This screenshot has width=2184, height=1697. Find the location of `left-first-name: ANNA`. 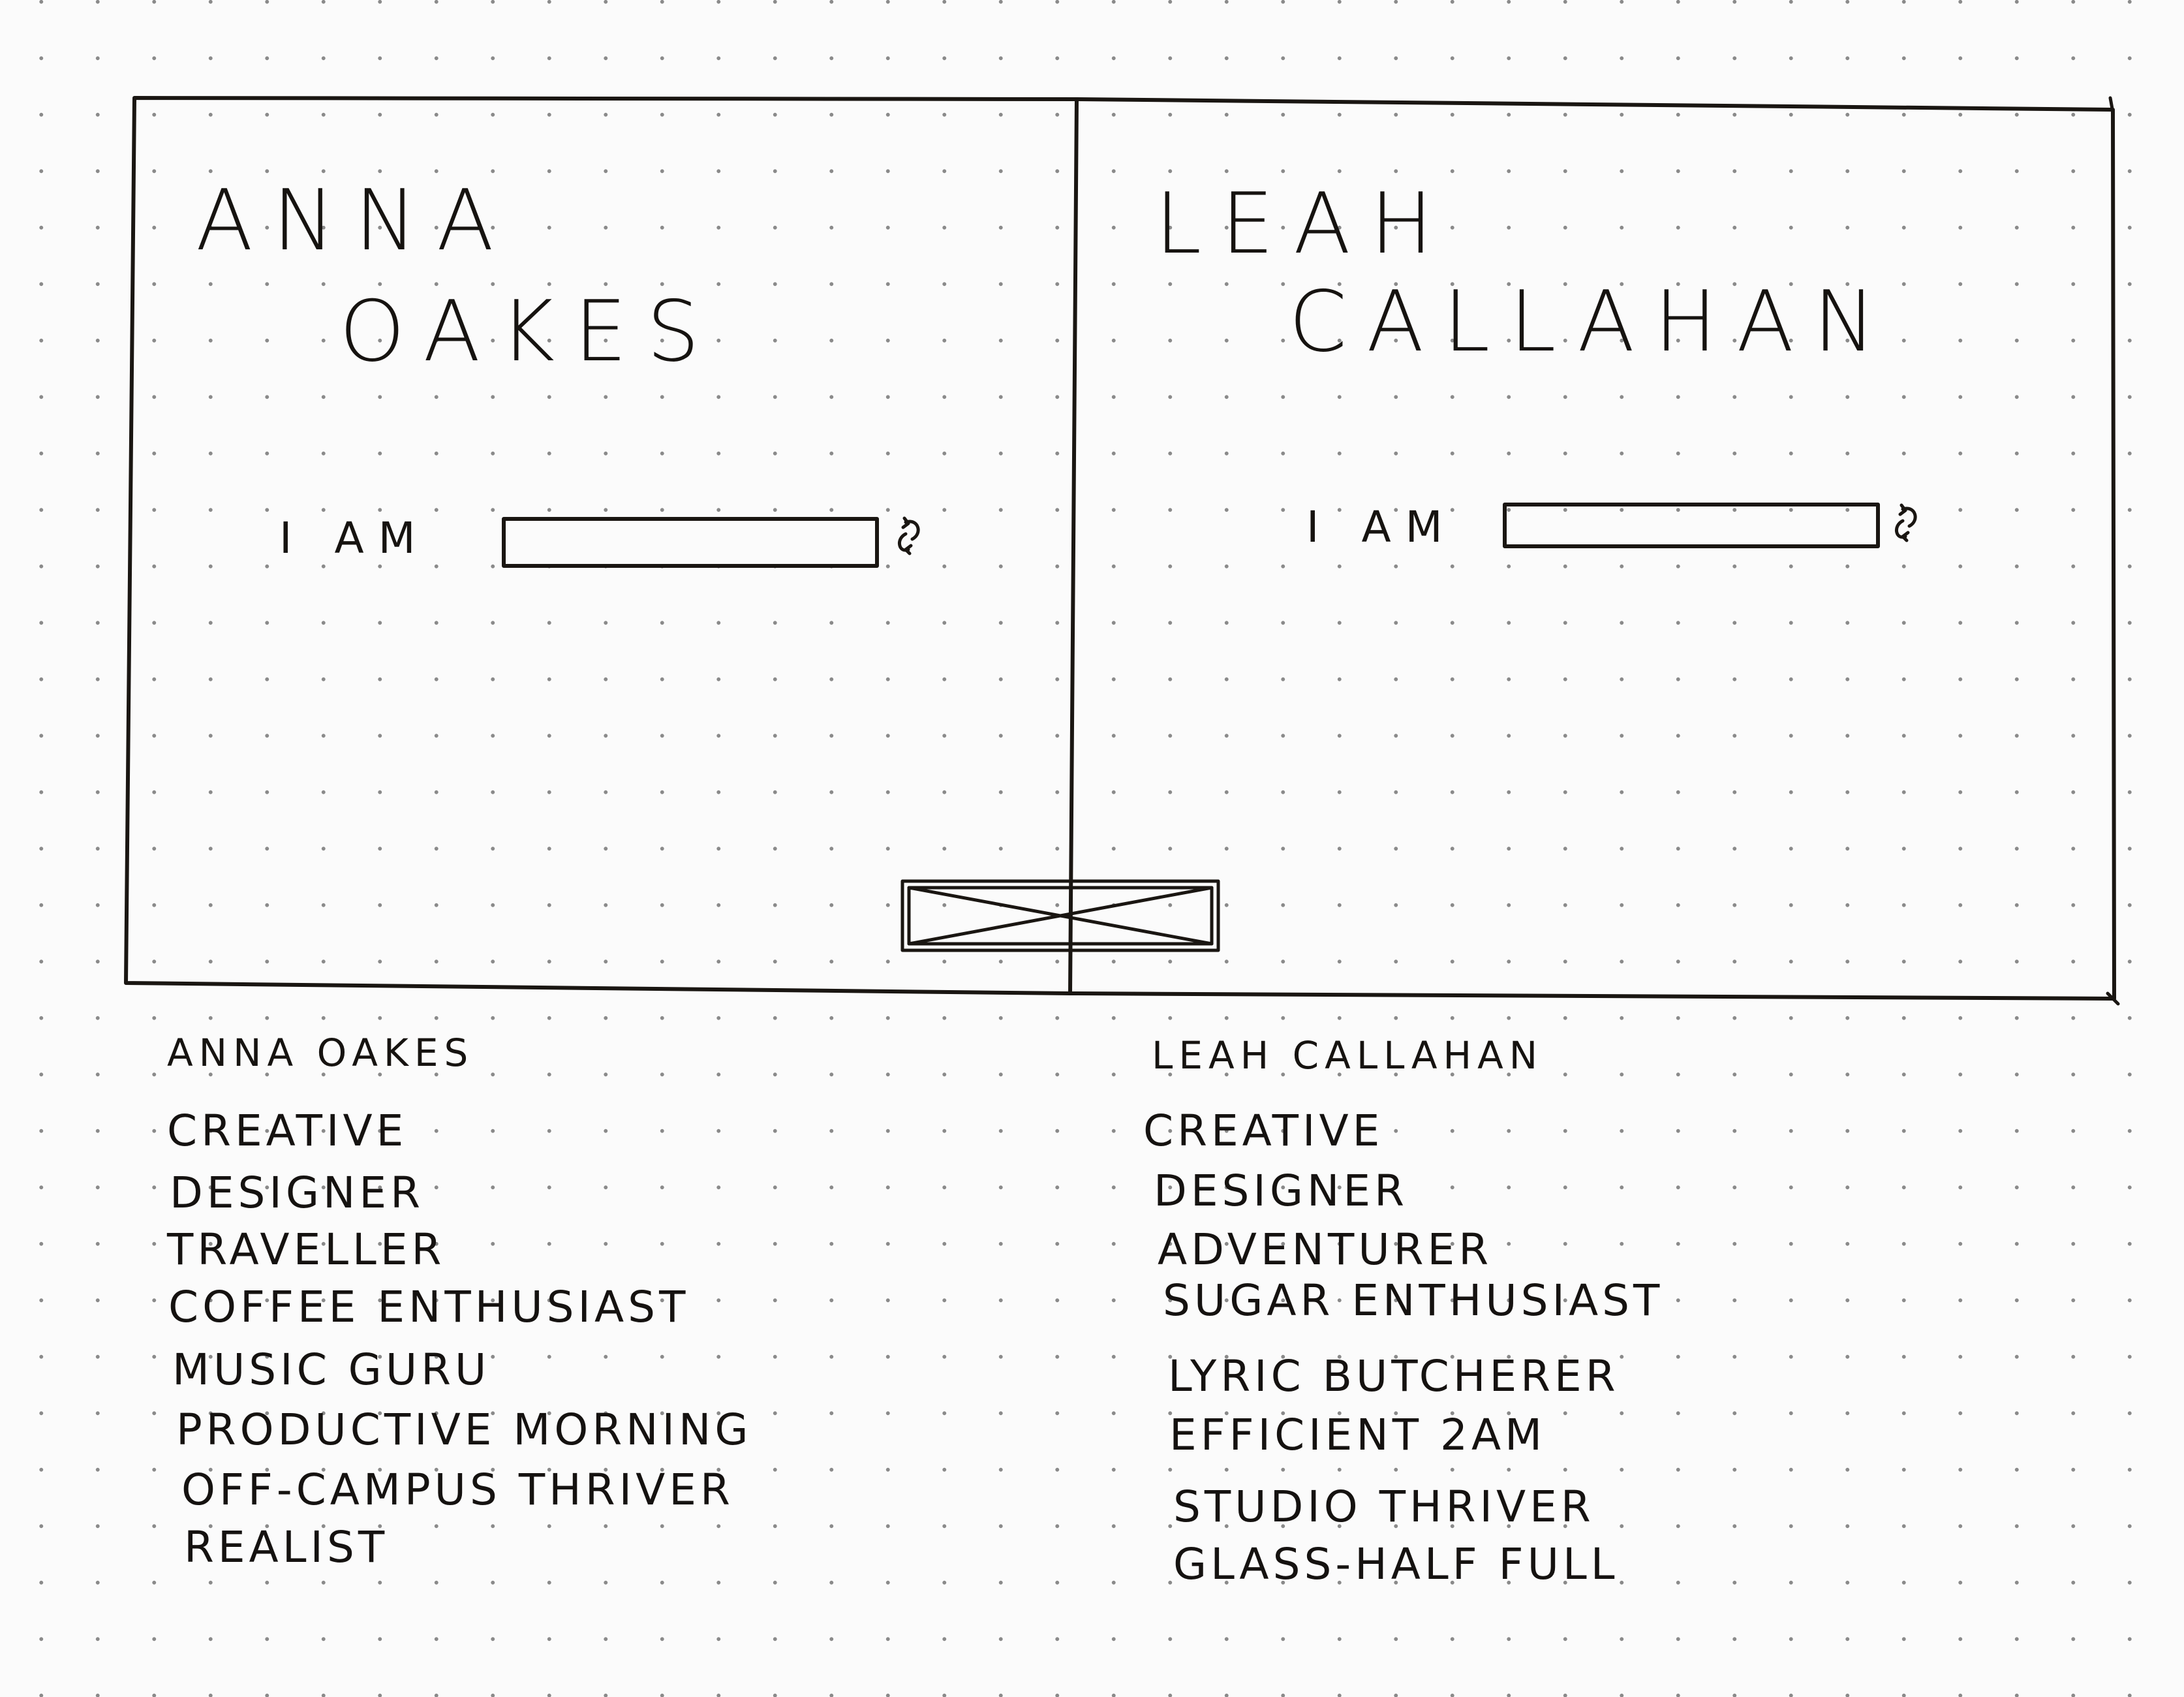

left-first-name: ANNA is located at coordinates (355, 221).